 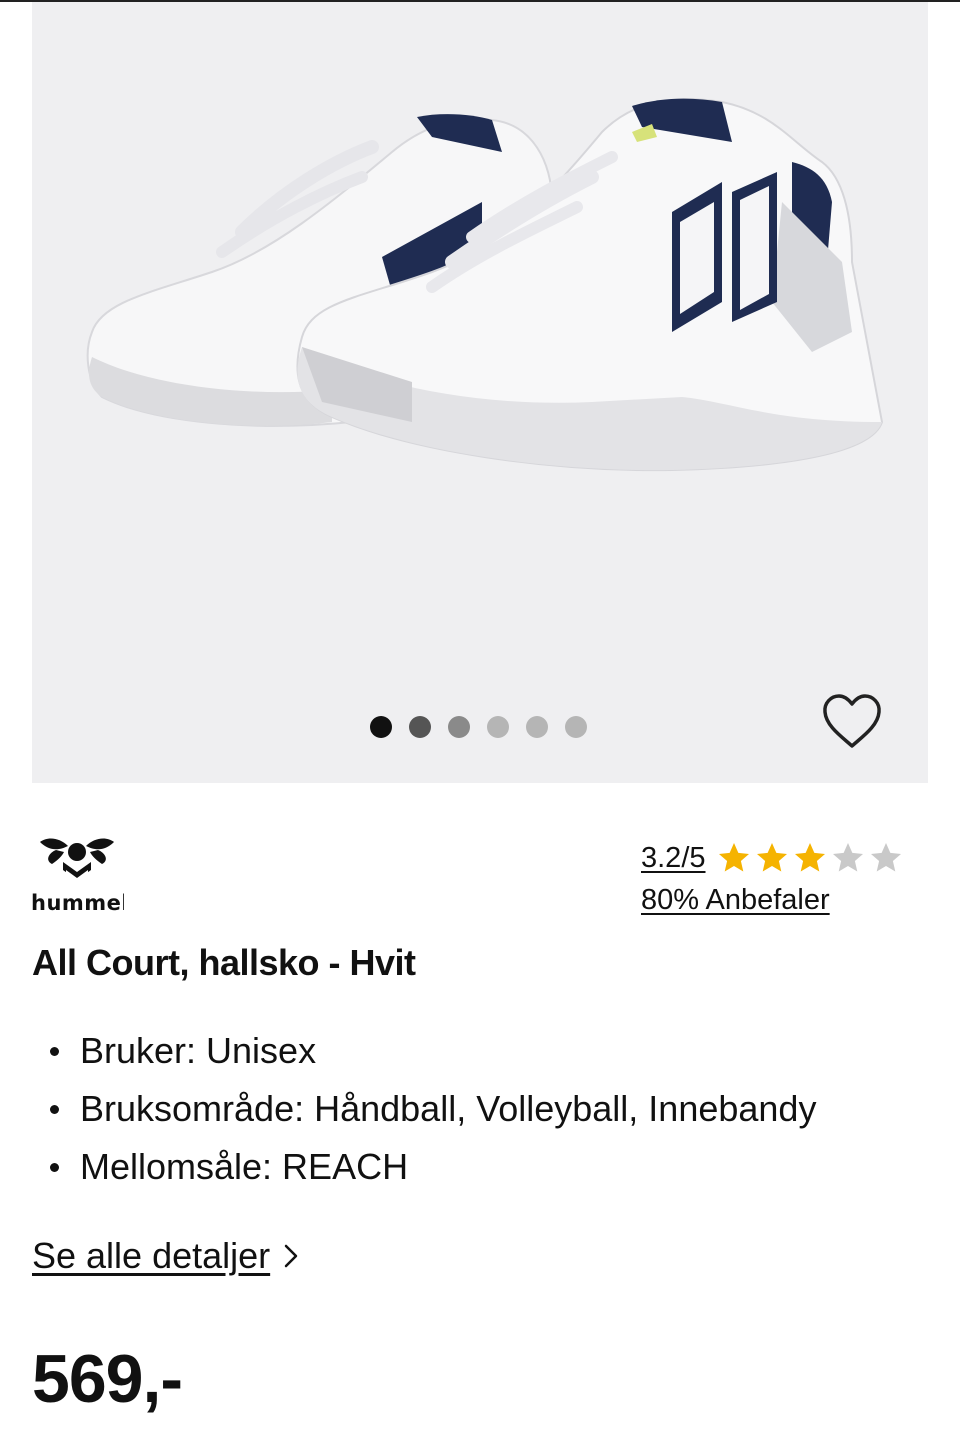 What do you see at coordinates (433, 1167) in the screenshot?
I see `feature-item: Mellomsåle: REACH` at bounding box center [433, 1167].